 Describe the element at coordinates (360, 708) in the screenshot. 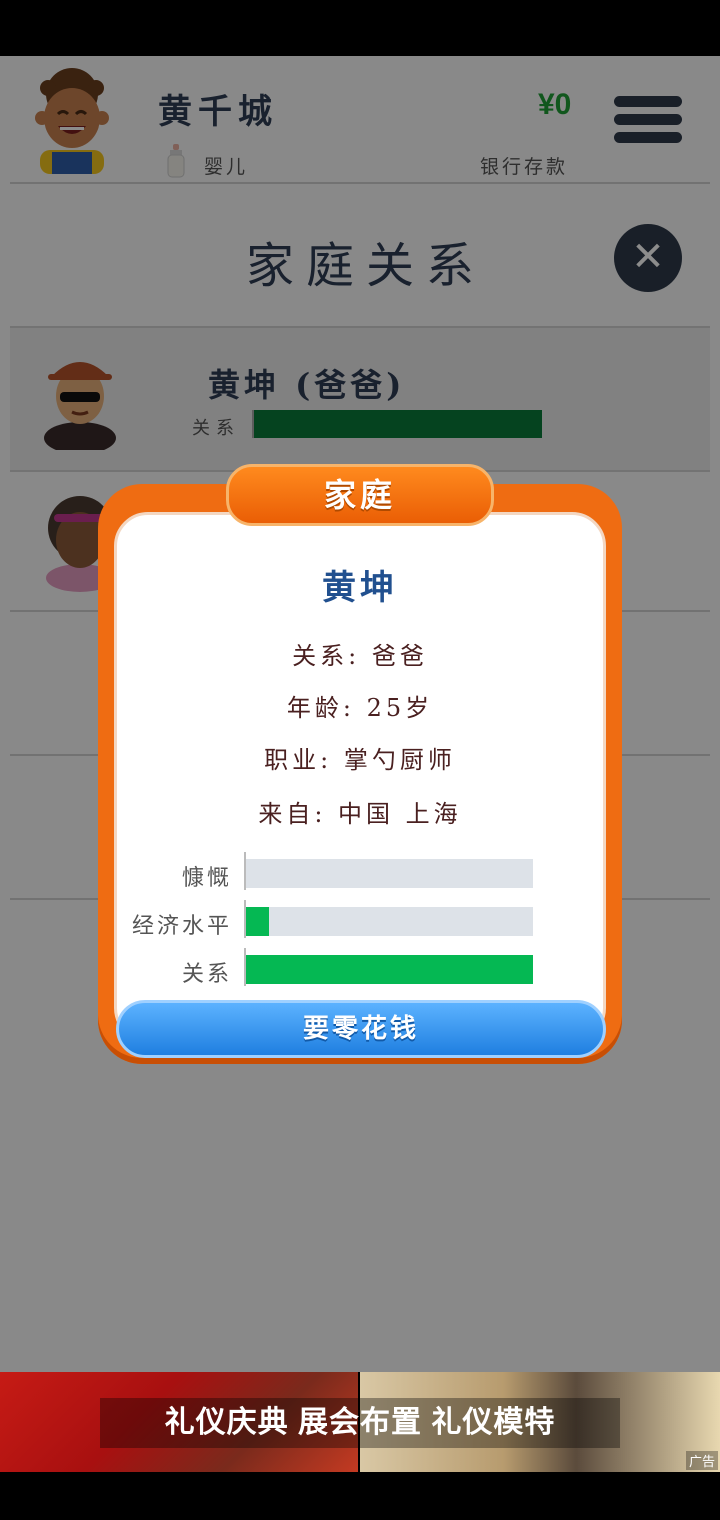

I see `modal-age: 年龄: 25岁` at that location.